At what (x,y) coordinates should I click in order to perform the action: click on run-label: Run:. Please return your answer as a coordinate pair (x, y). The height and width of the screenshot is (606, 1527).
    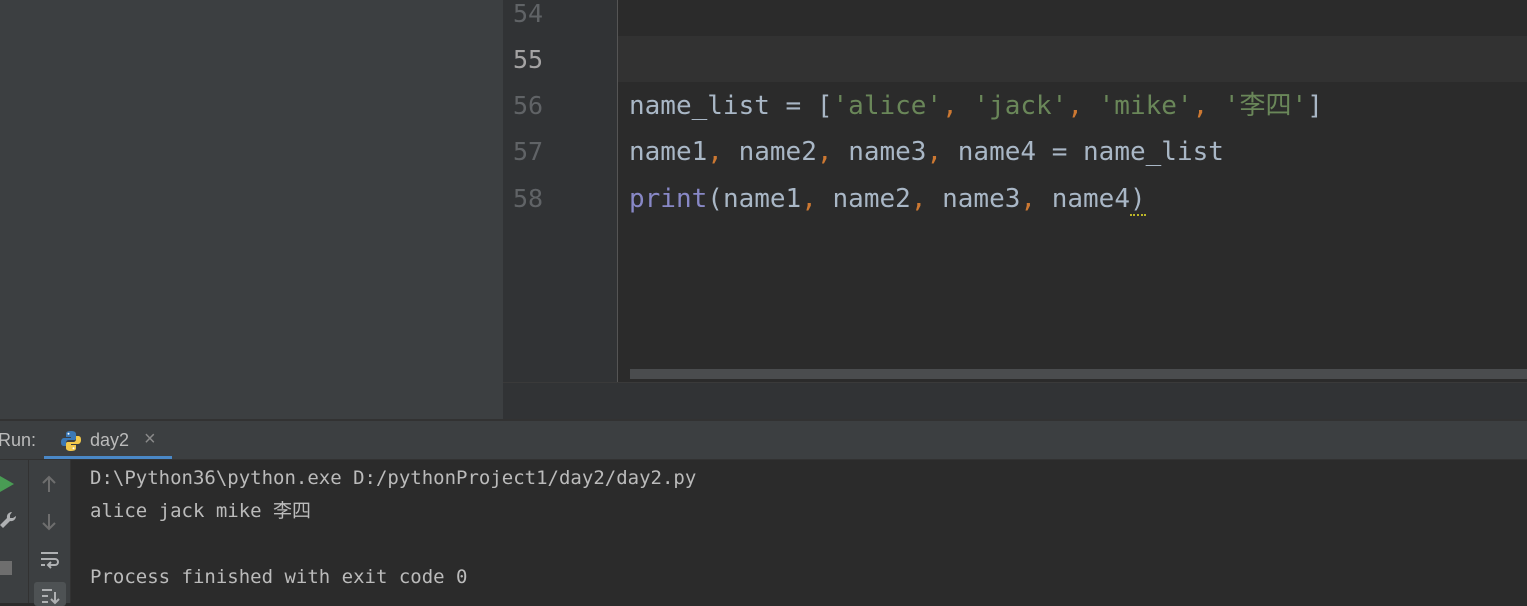
    Looking at the image, I should click on (18, 440).